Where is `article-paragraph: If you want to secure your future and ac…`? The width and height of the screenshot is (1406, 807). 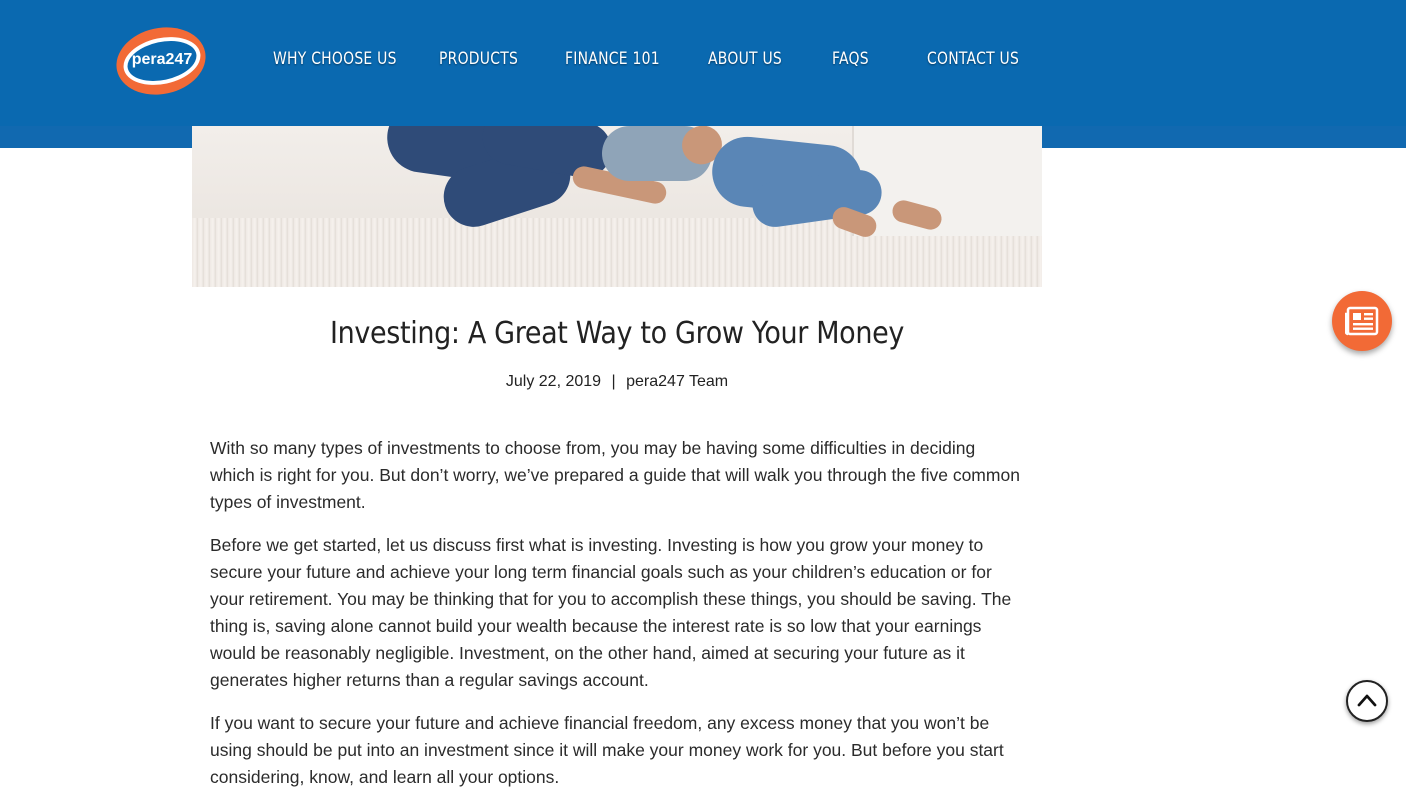
article-paragraph: If you want to secure your future and ac… is located at coordinates (607, 750).